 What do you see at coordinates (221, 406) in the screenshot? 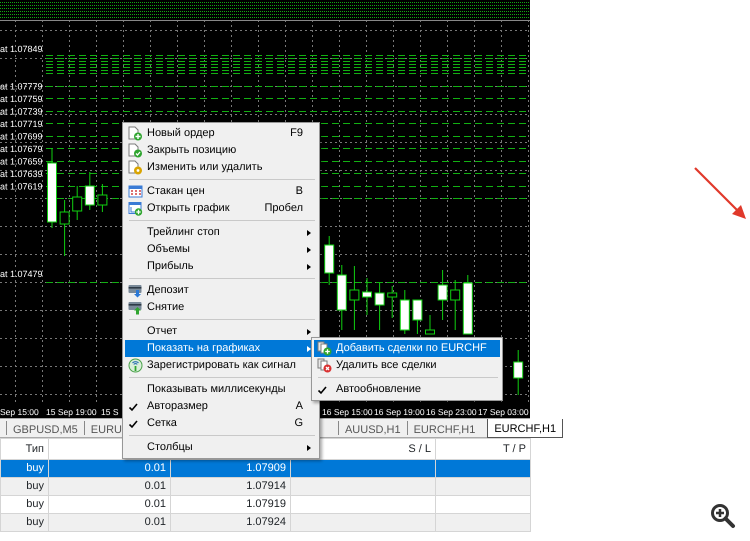
I see `menu-item: Авторазмер A` at bounding box center [221, 406].